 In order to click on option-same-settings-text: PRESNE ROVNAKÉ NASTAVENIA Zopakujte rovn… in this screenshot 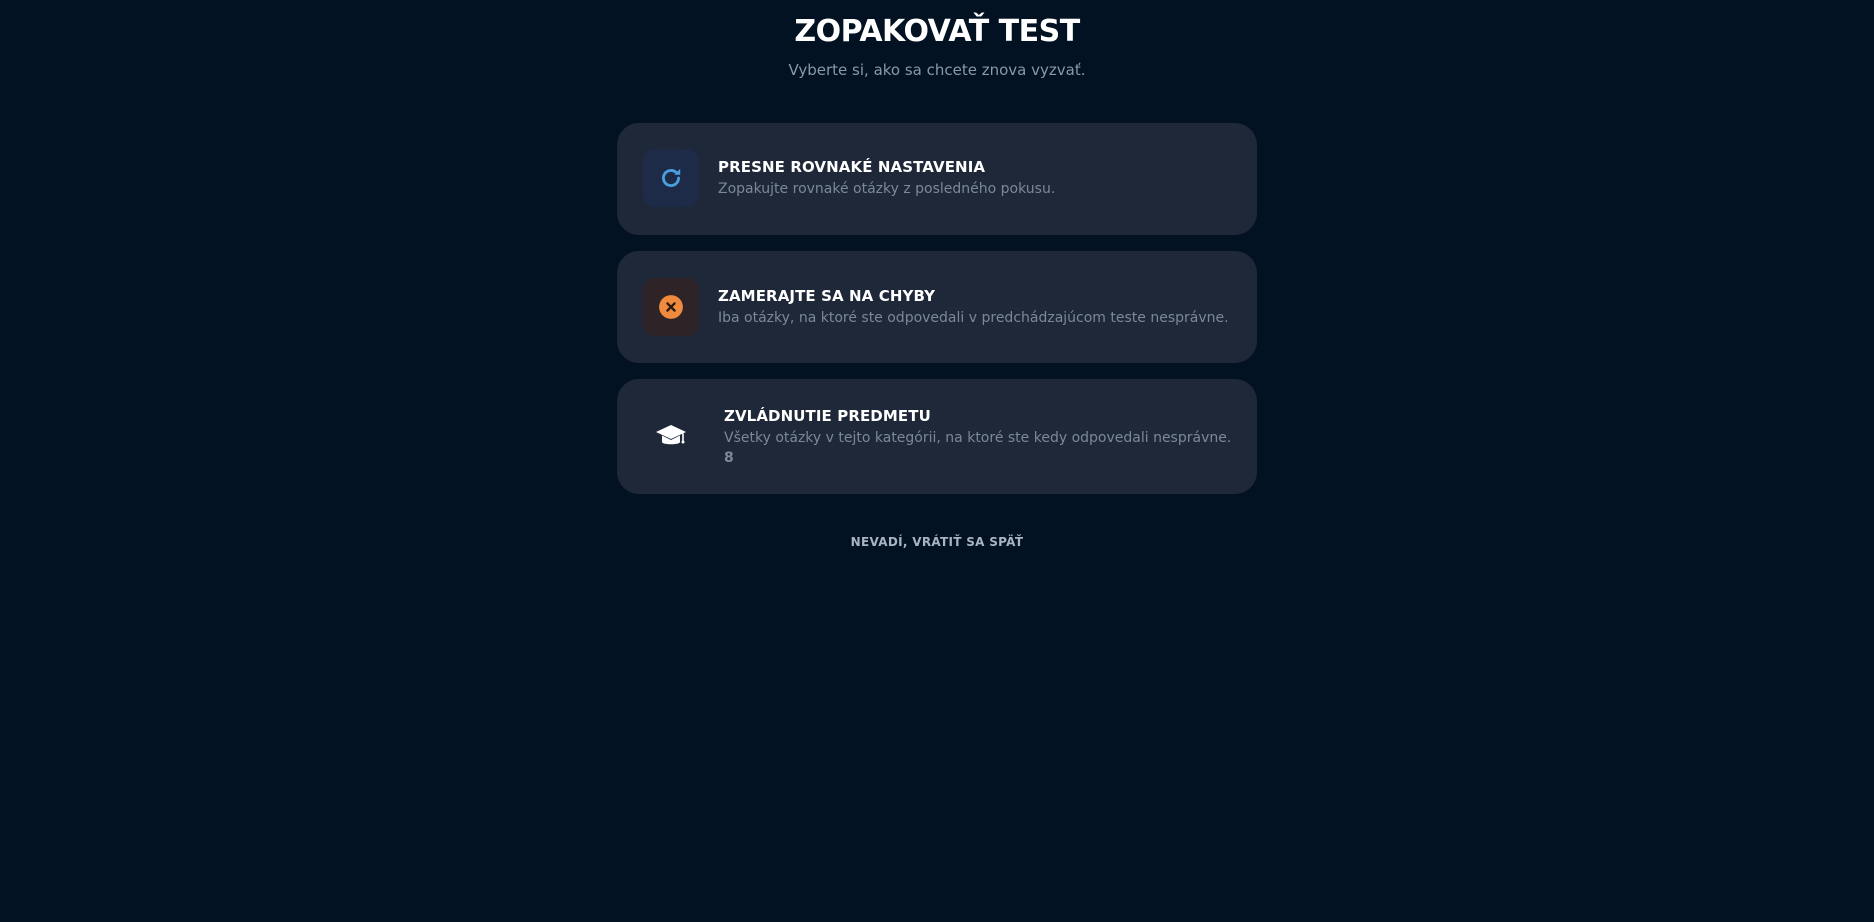, I will do `click(975, 178)`.